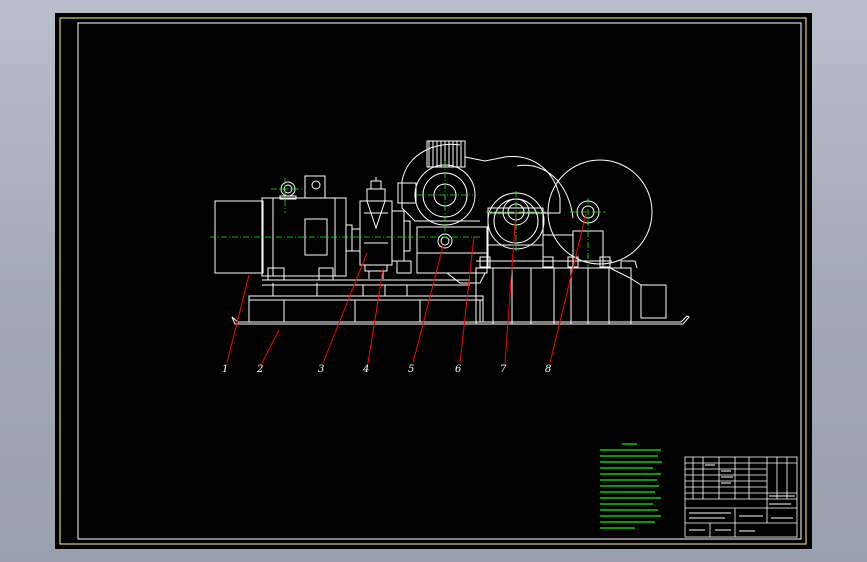  Describe the element at coordinates (321, 369) in the screenshot. I see `part-label: 3` at that location.